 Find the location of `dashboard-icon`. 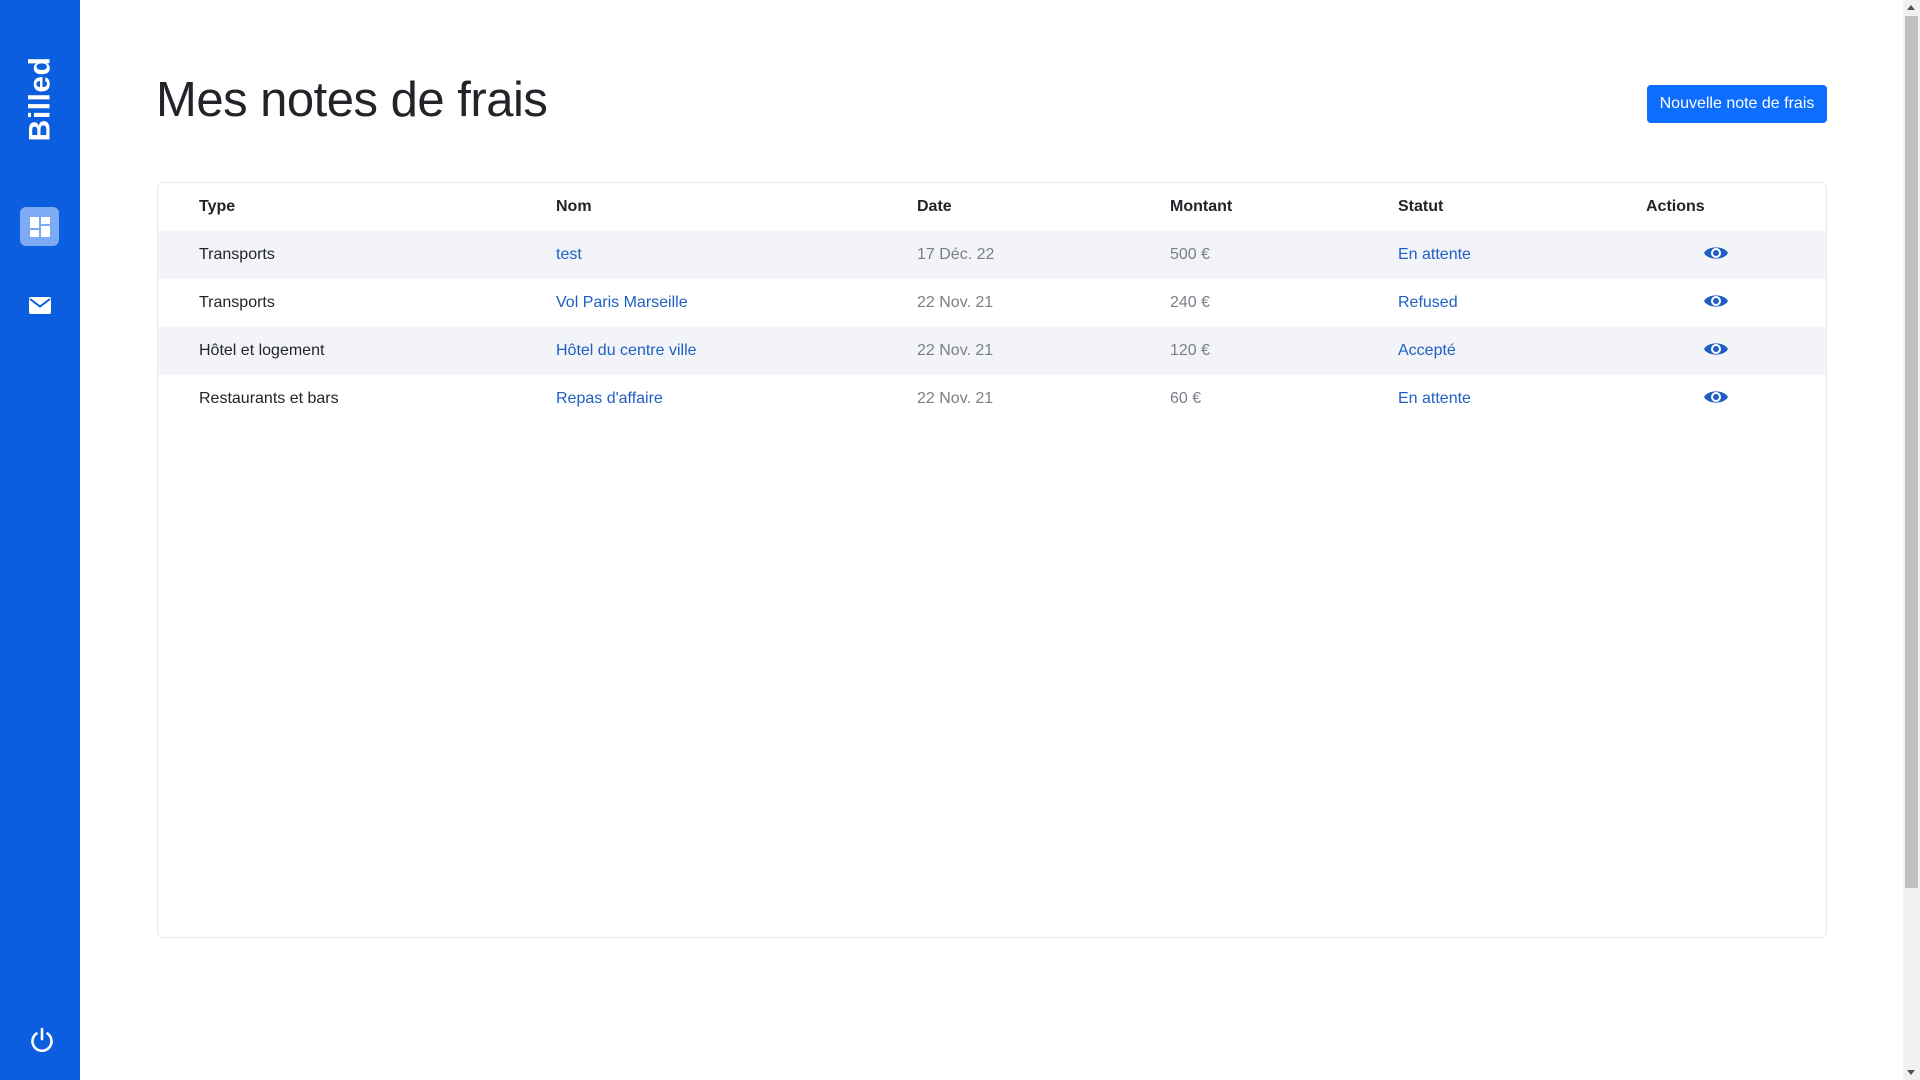

dashboard-icon is located at coordinates (39, 226).